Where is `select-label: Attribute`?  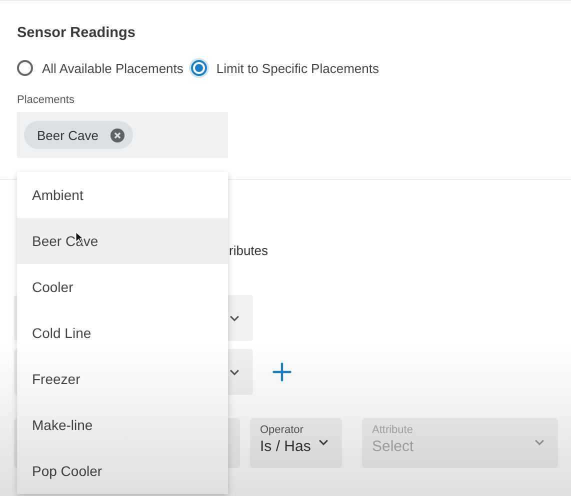
select-label: Attribute is located at coordinates (393, 430).